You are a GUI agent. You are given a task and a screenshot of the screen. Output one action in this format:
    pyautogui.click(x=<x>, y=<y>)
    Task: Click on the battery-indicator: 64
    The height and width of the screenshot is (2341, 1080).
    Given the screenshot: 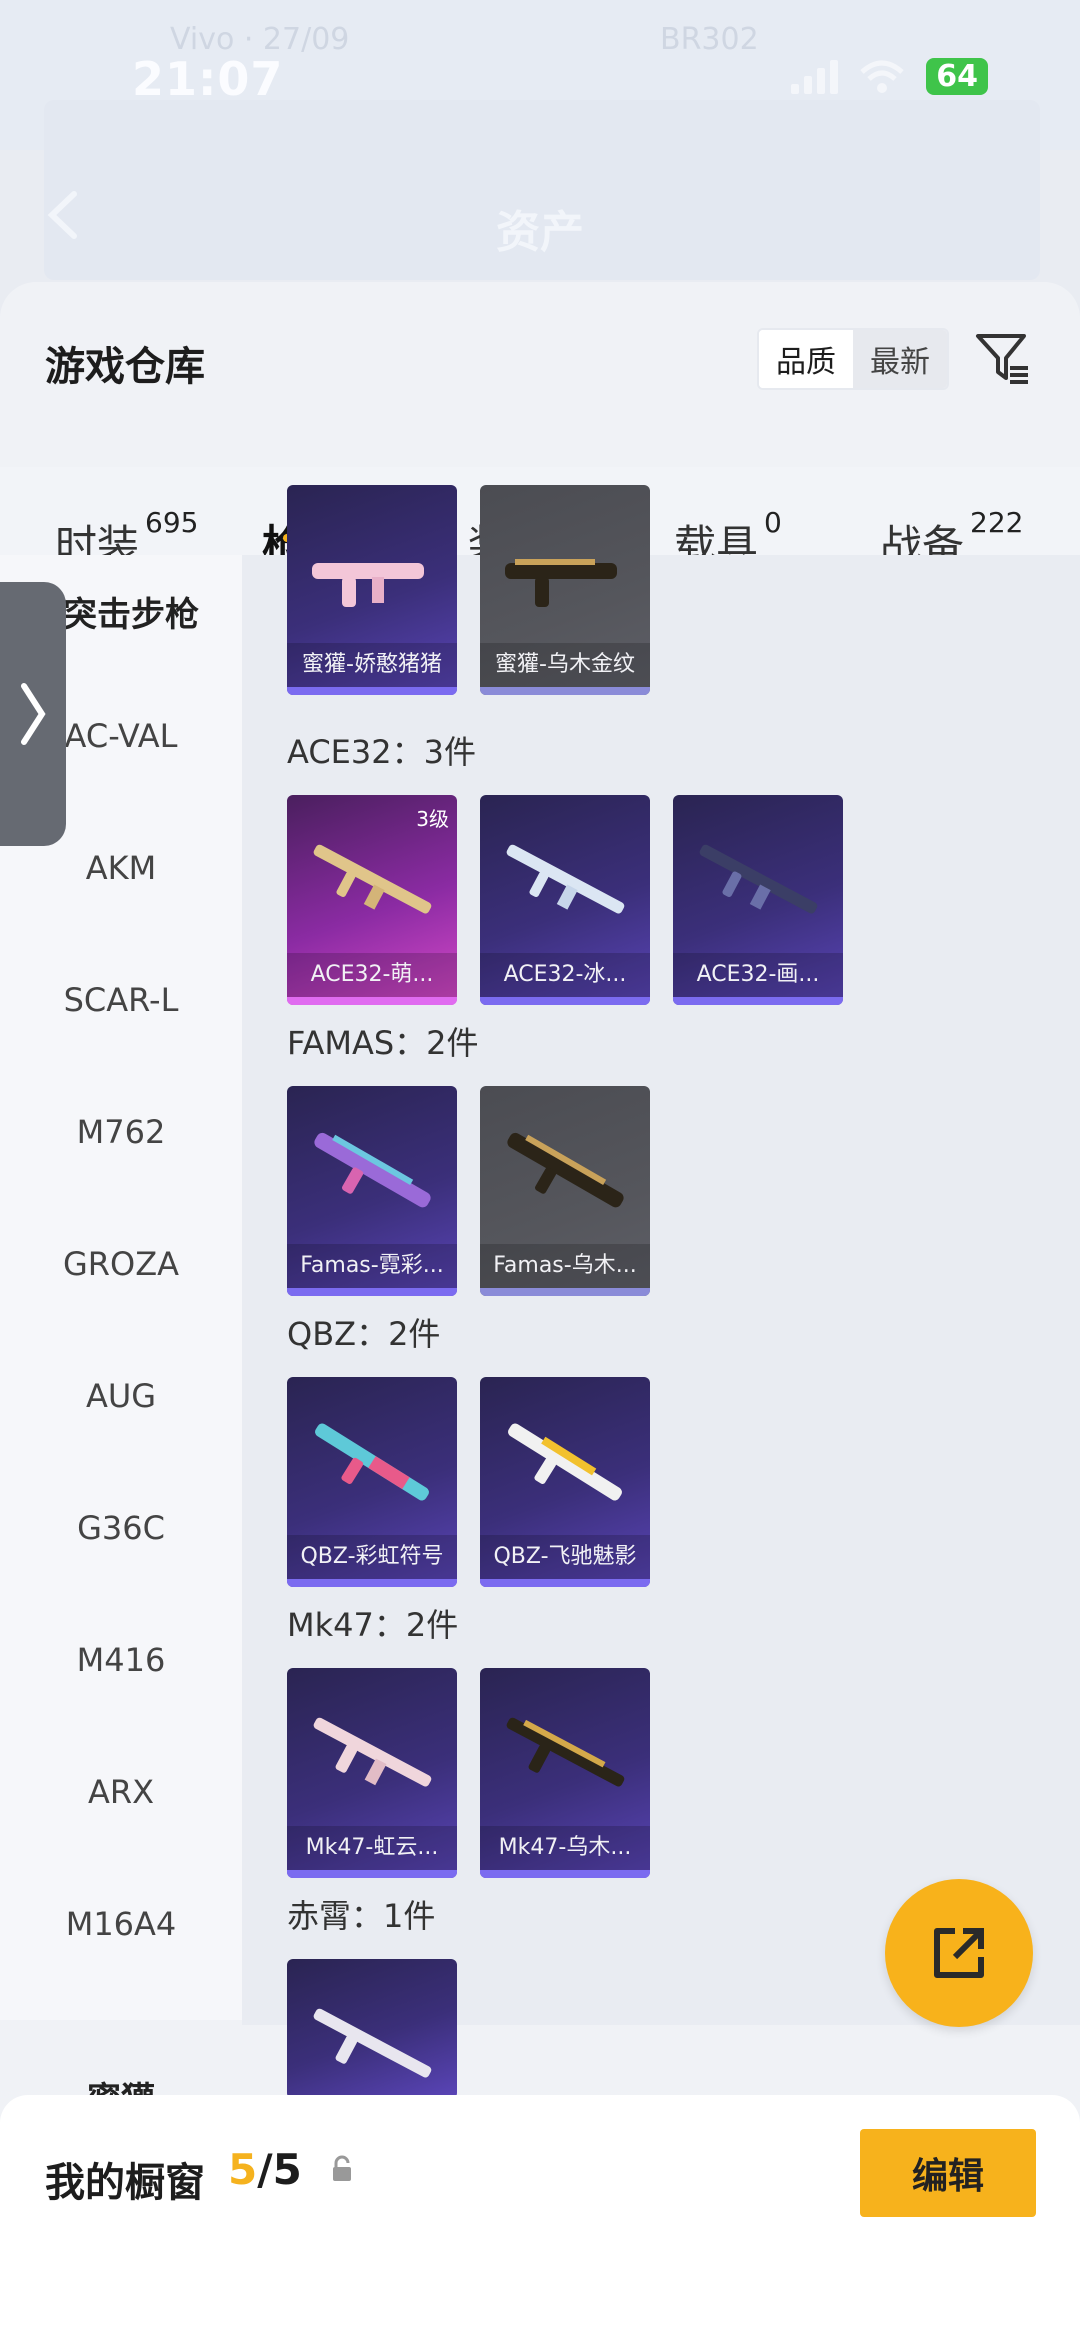 What is the action you would take?
    pyautogui.click(x=957, y=76)
    